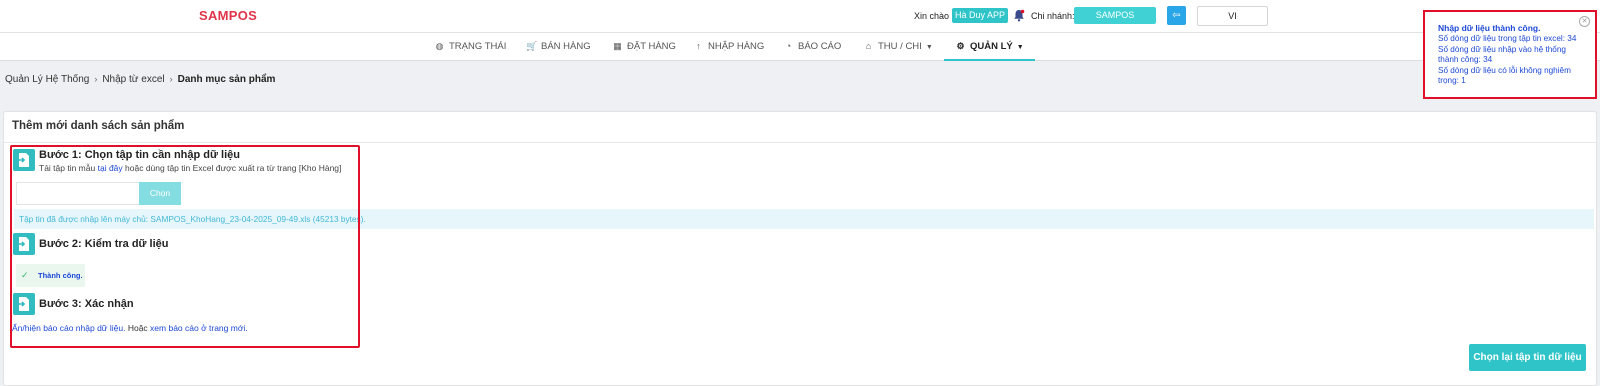 The width and height of the screenshot is (1600, 386). I want to click on card-title: Thêm mới danh sách sản phẩm, so click(98, 126).